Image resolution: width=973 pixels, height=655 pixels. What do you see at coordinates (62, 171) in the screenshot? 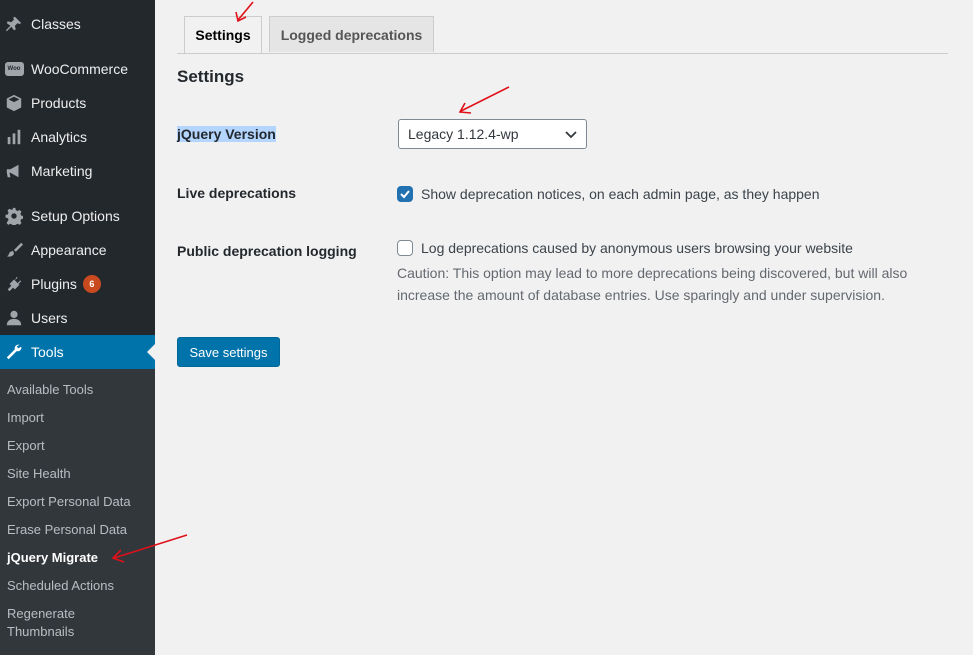
I see `menu-label: Marketing` at bounding box center [62, 171].